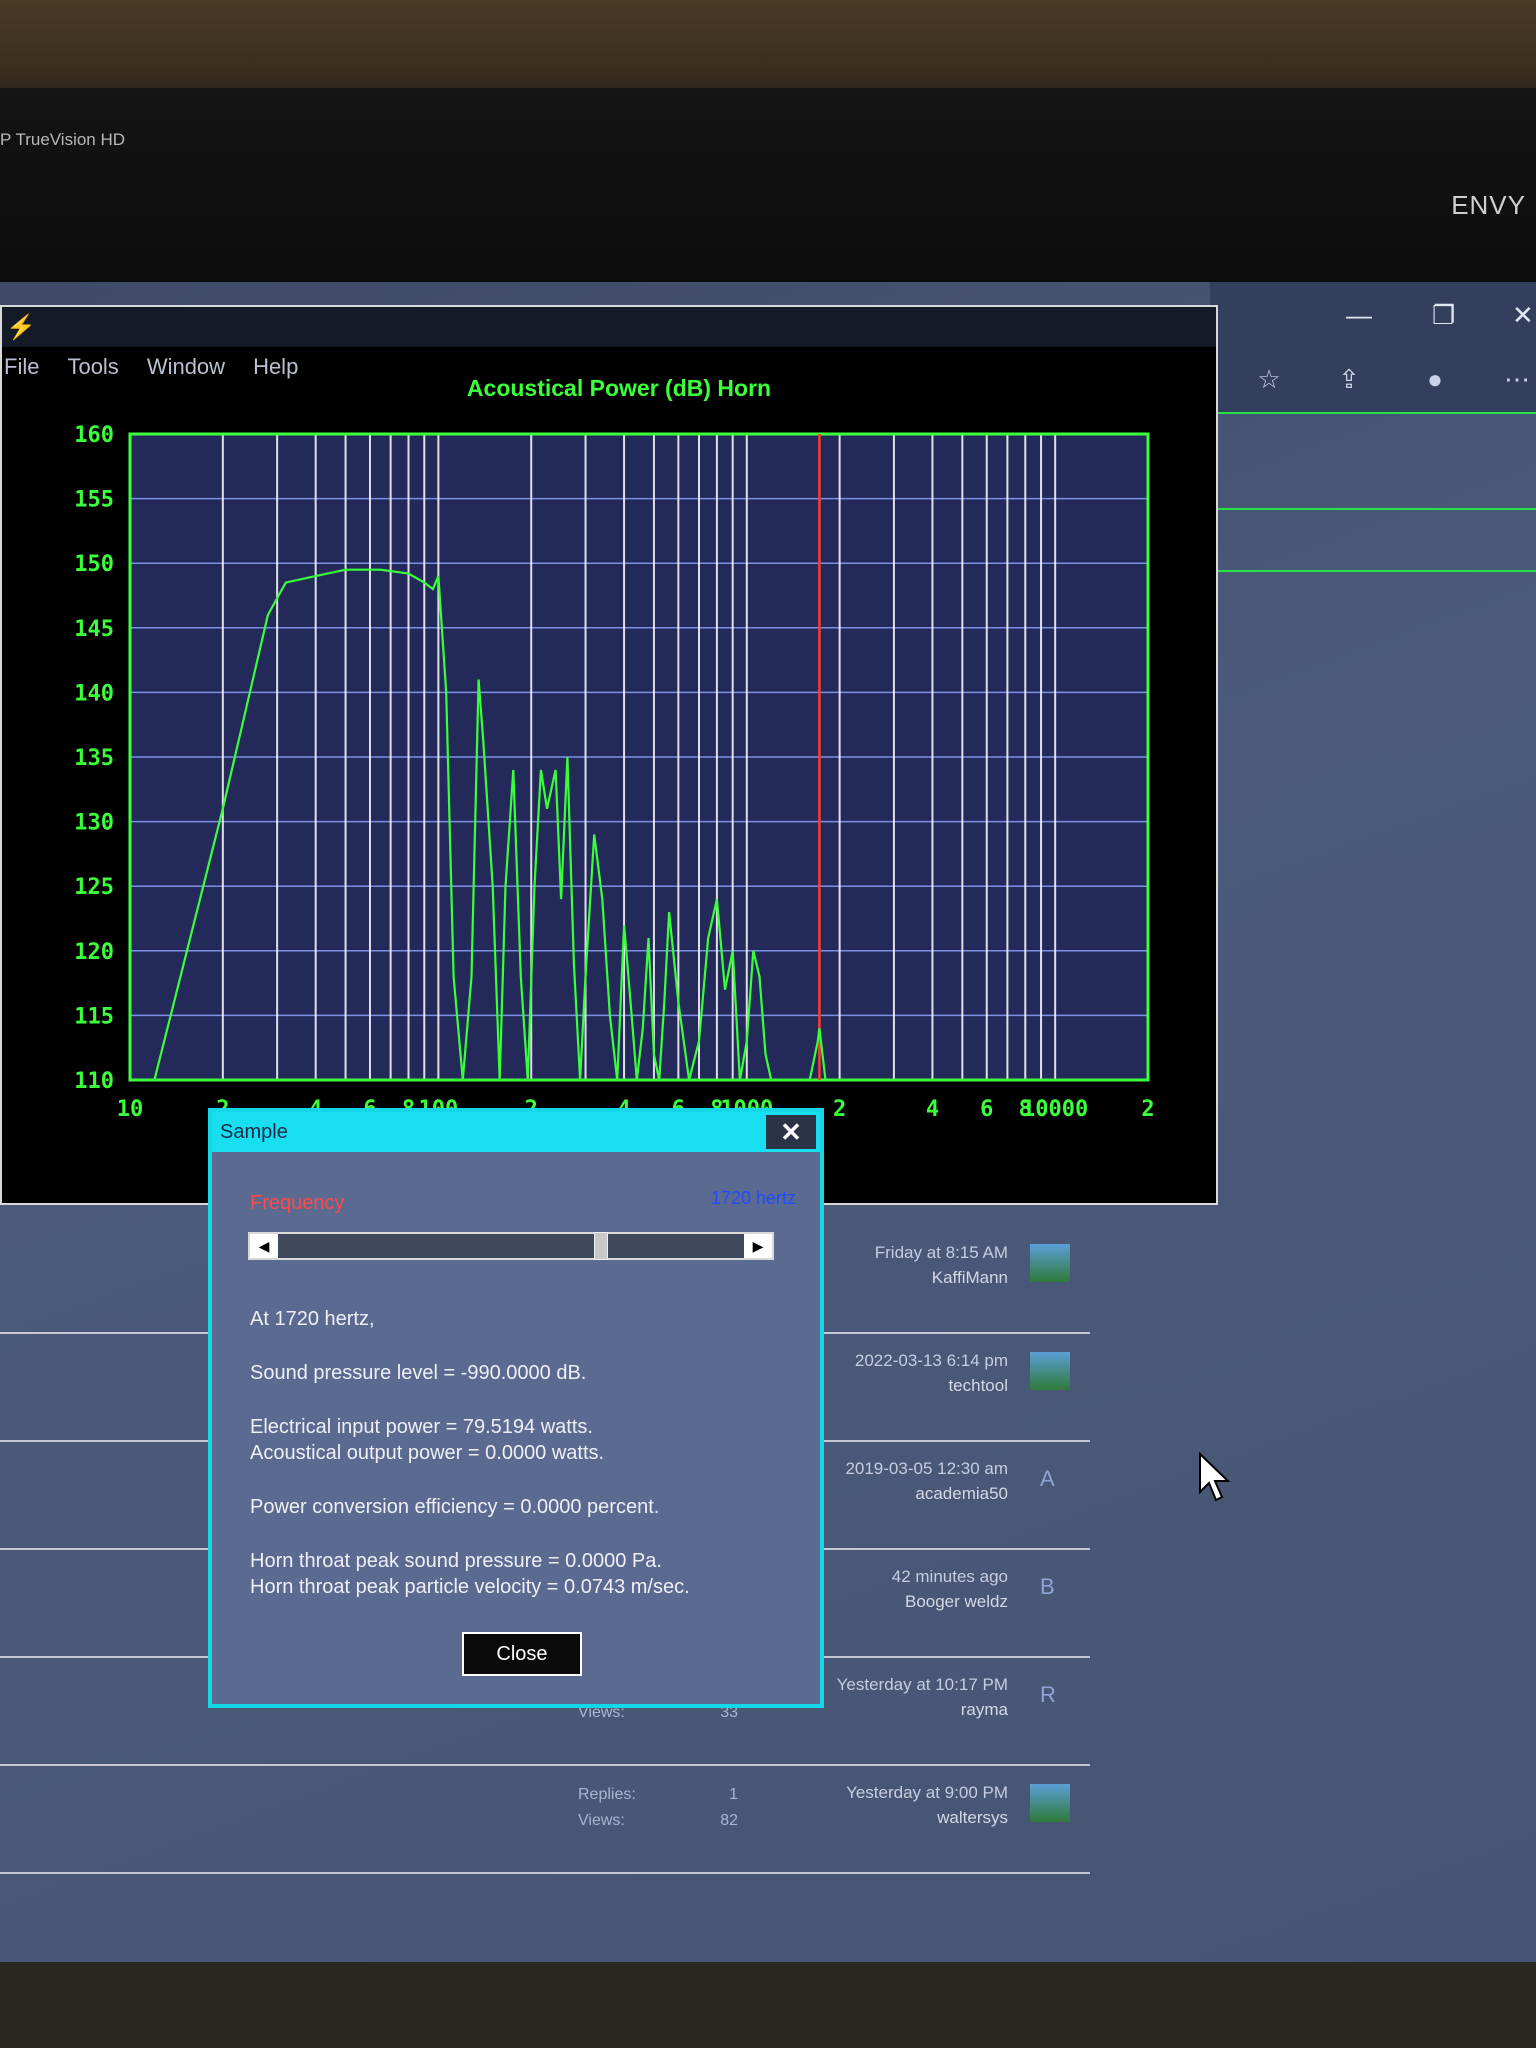  What do you see at coordinates (753, 1198) in the screenshot?
I see `frequency-value: 1720 hertz` at bounding box center [753, 1198].